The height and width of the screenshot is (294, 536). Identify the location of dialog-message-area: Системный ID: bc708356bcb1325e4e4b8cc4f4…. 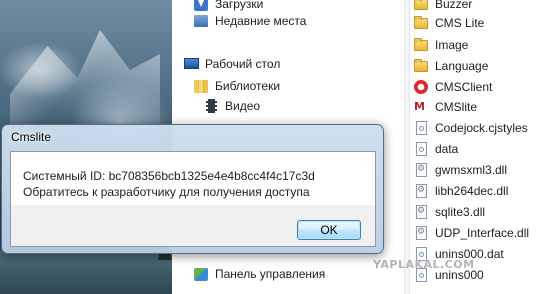
(193, 178).